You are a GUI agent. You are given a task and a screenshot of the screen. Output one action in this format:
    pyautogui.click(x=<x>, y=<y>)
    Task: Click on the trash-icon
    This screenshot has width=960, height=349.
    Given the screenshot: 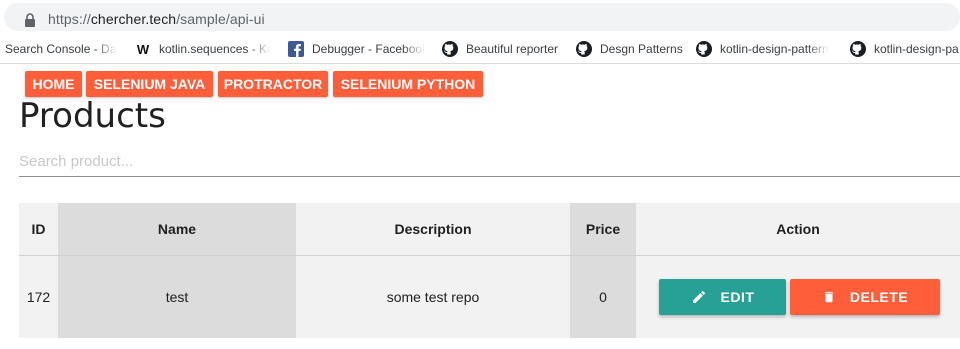 What is the action you would take?
    pyautogui.click(x=828, y=297)
    